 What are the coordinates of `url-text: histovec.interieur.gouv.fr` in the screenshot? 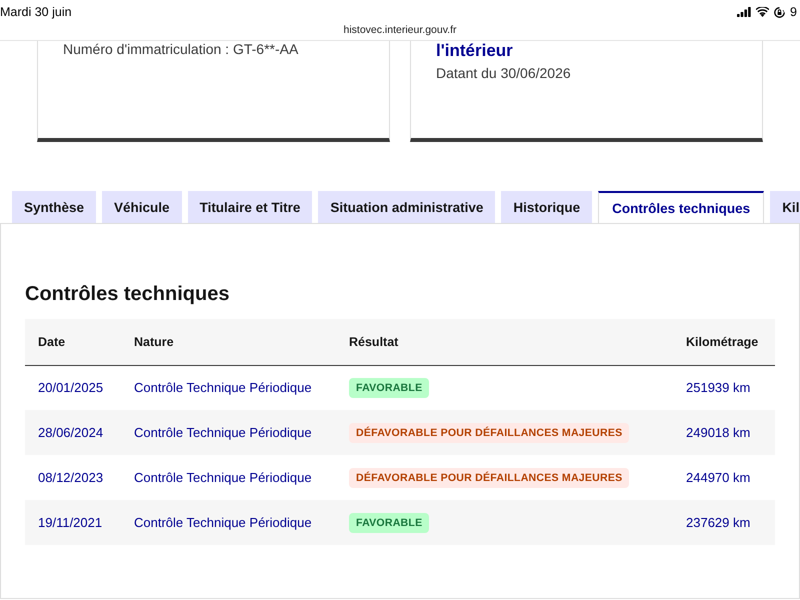 It's located at (400, 30).